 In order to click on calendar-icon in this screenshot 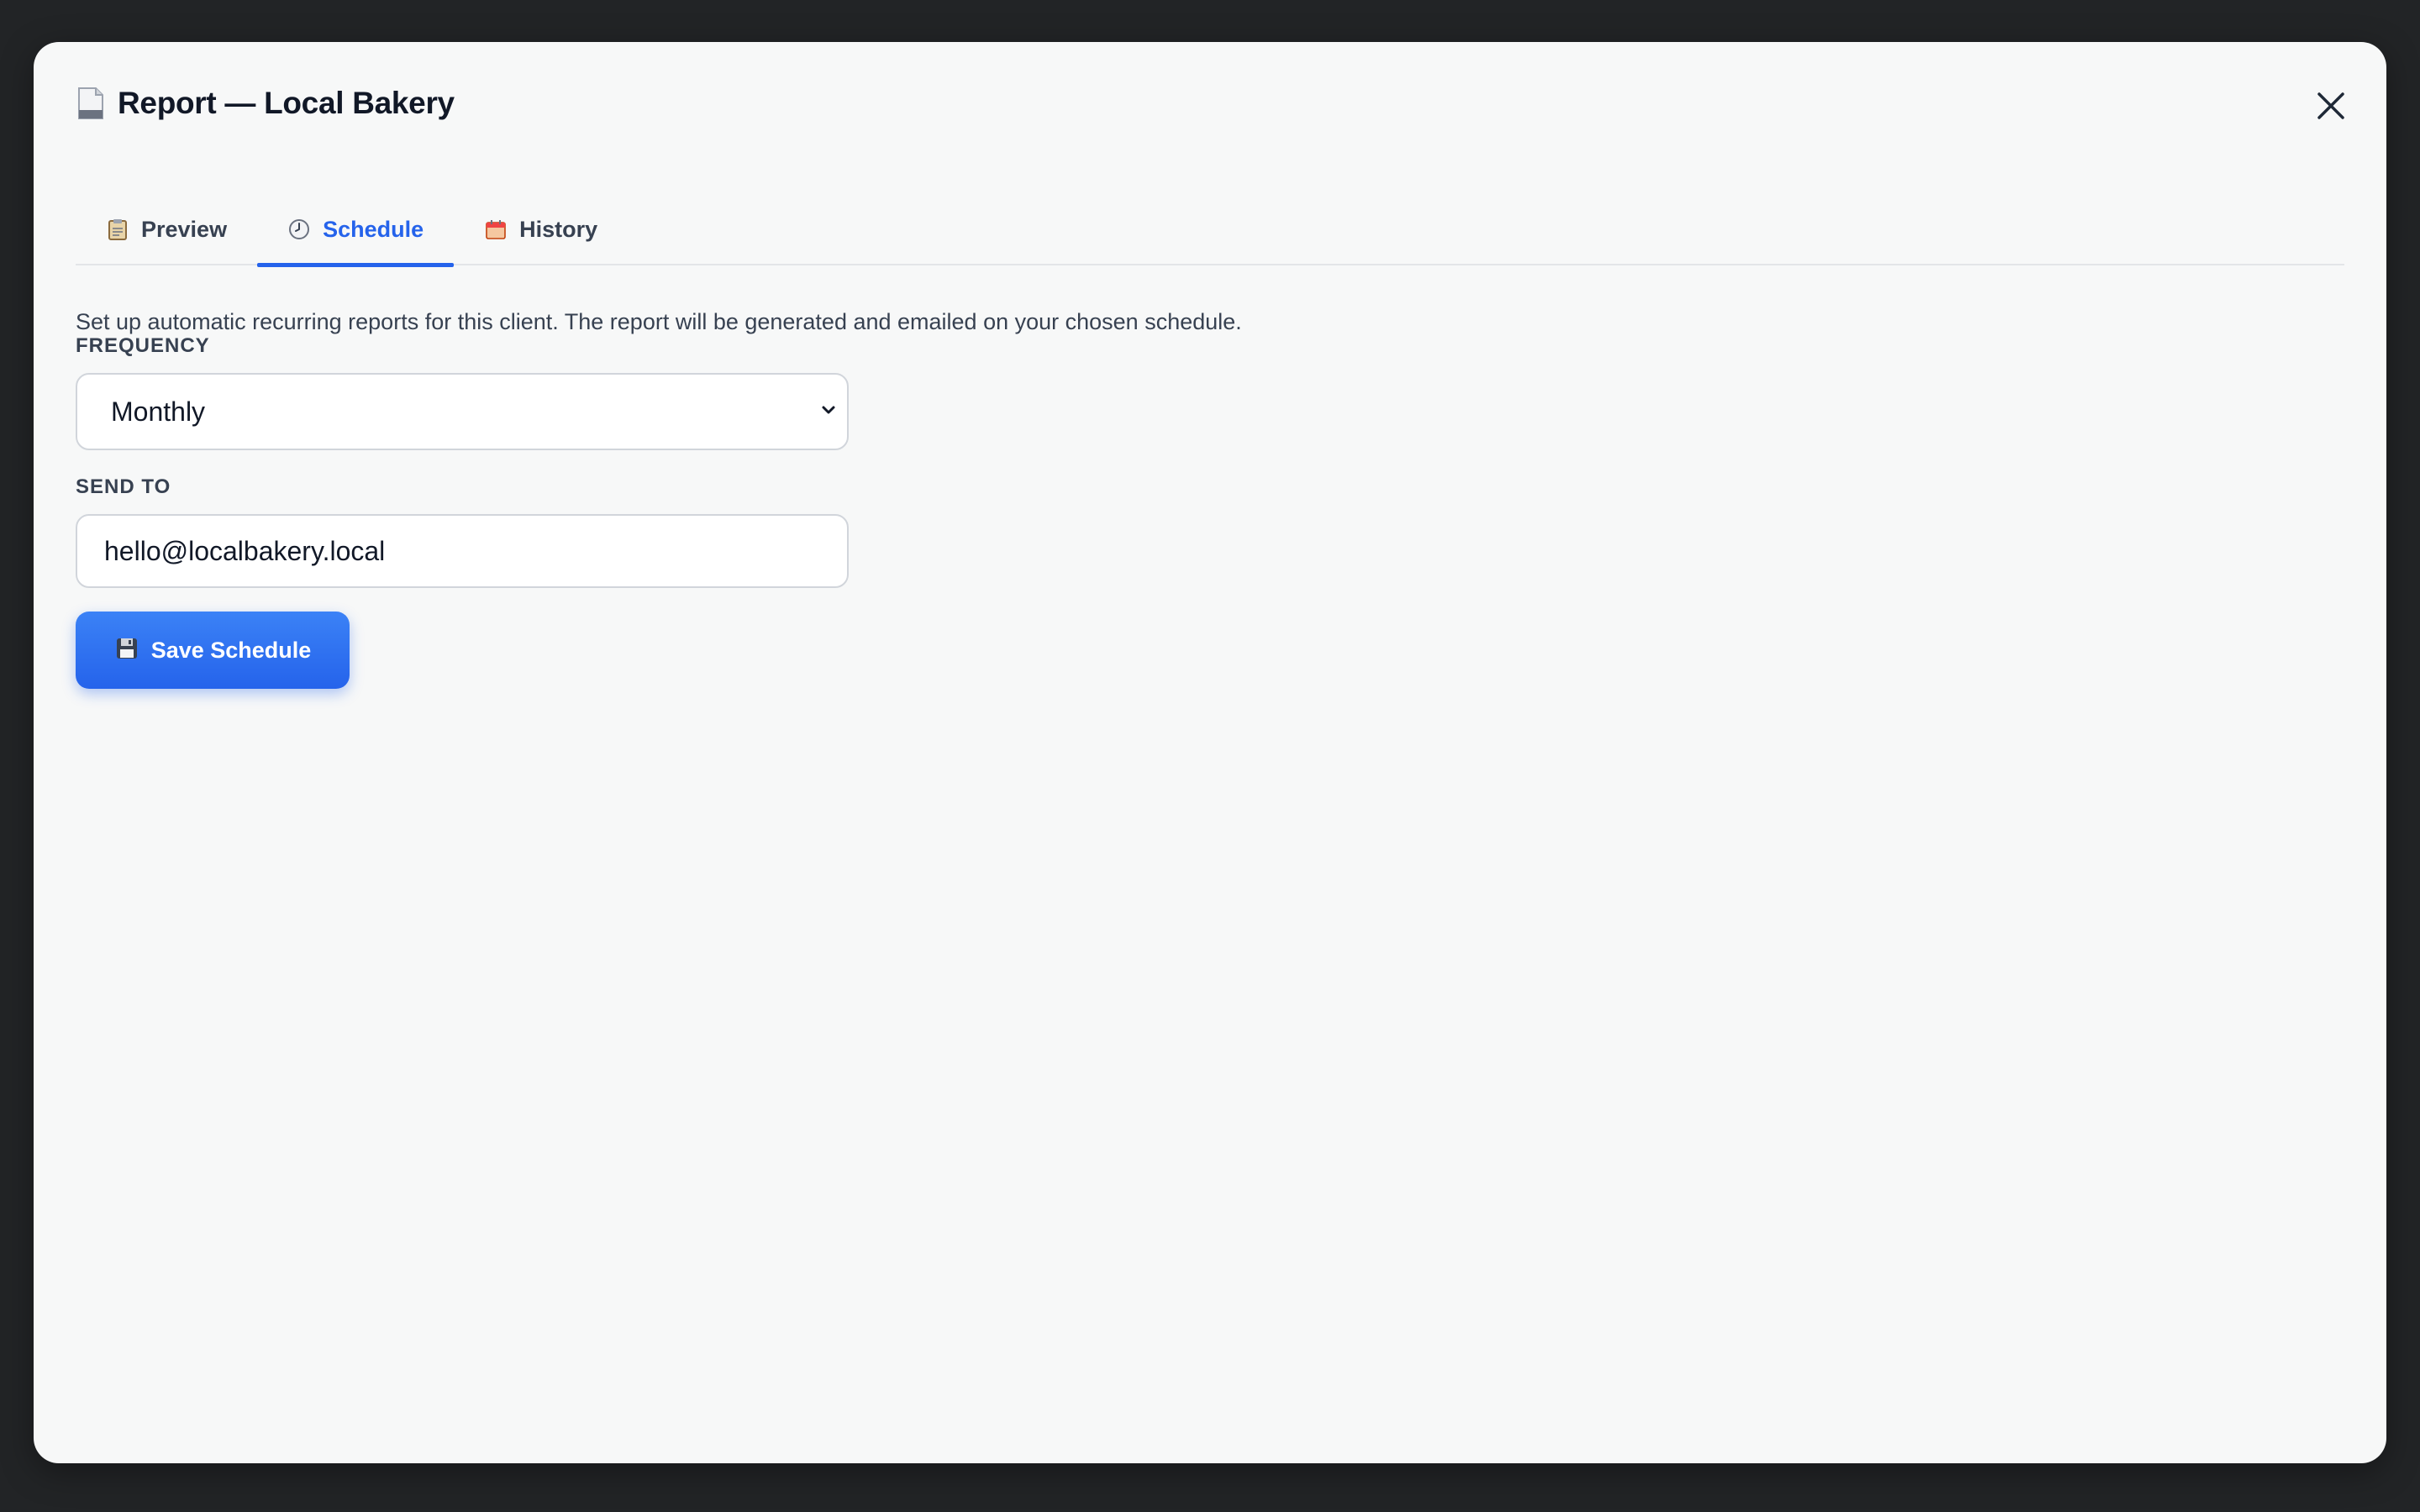, I will do `click(496, 229)`.